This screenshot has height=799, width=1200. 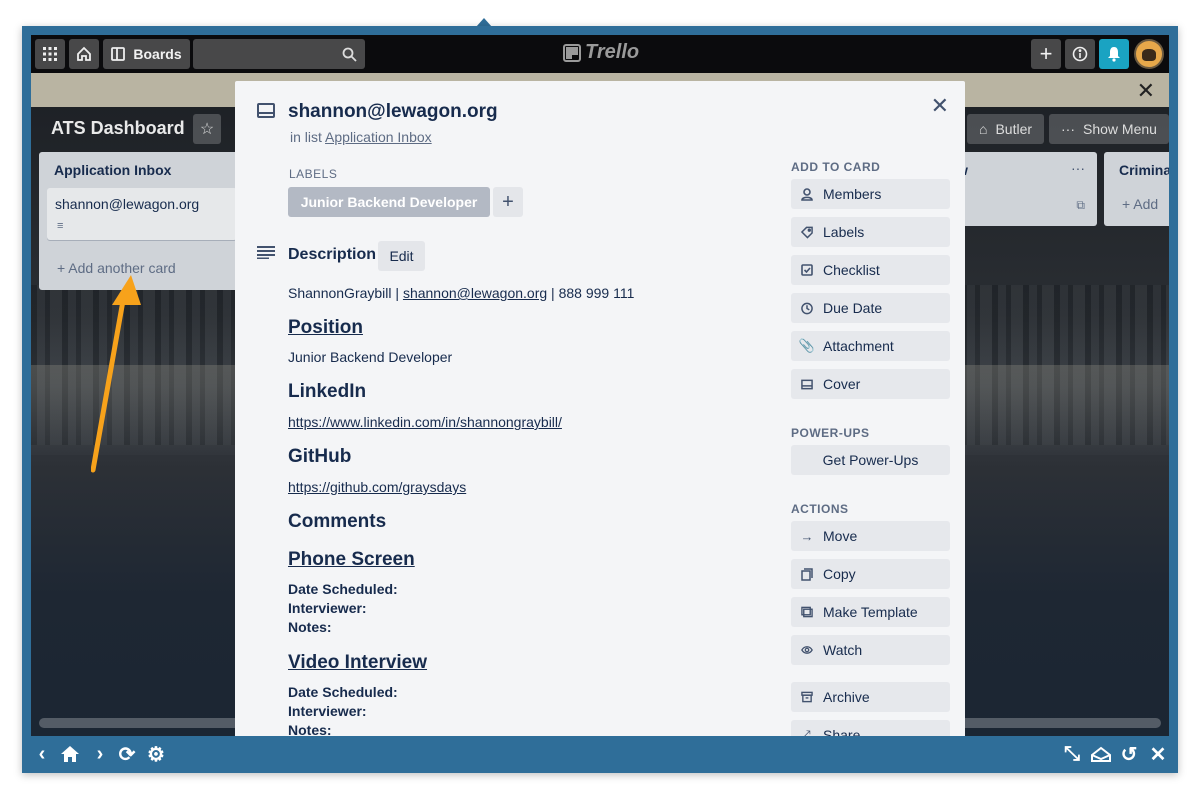 I want to click on actions-heading: ACTIONS, so click(x=820, y=509).